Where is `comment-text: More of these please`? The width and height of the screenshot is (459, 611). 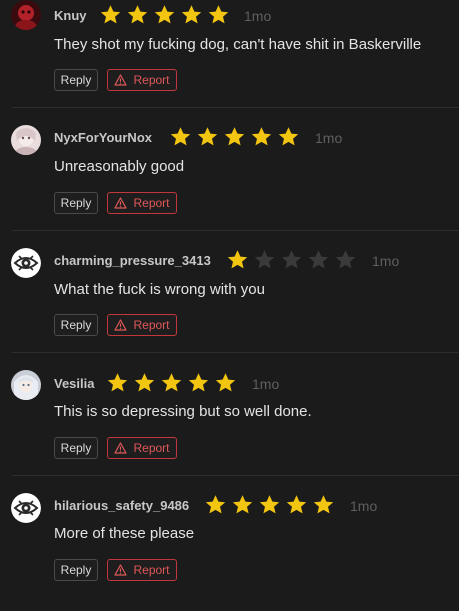 comment-text: More of these please is located at coordinates (124, 533).